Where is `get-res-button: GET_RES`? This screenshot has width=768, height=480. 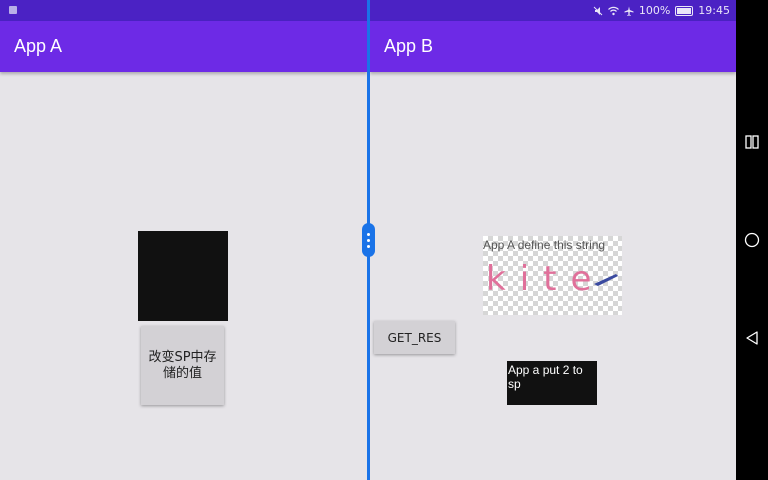 get-res-button: GET_RES is located at coordinates (414, 337).